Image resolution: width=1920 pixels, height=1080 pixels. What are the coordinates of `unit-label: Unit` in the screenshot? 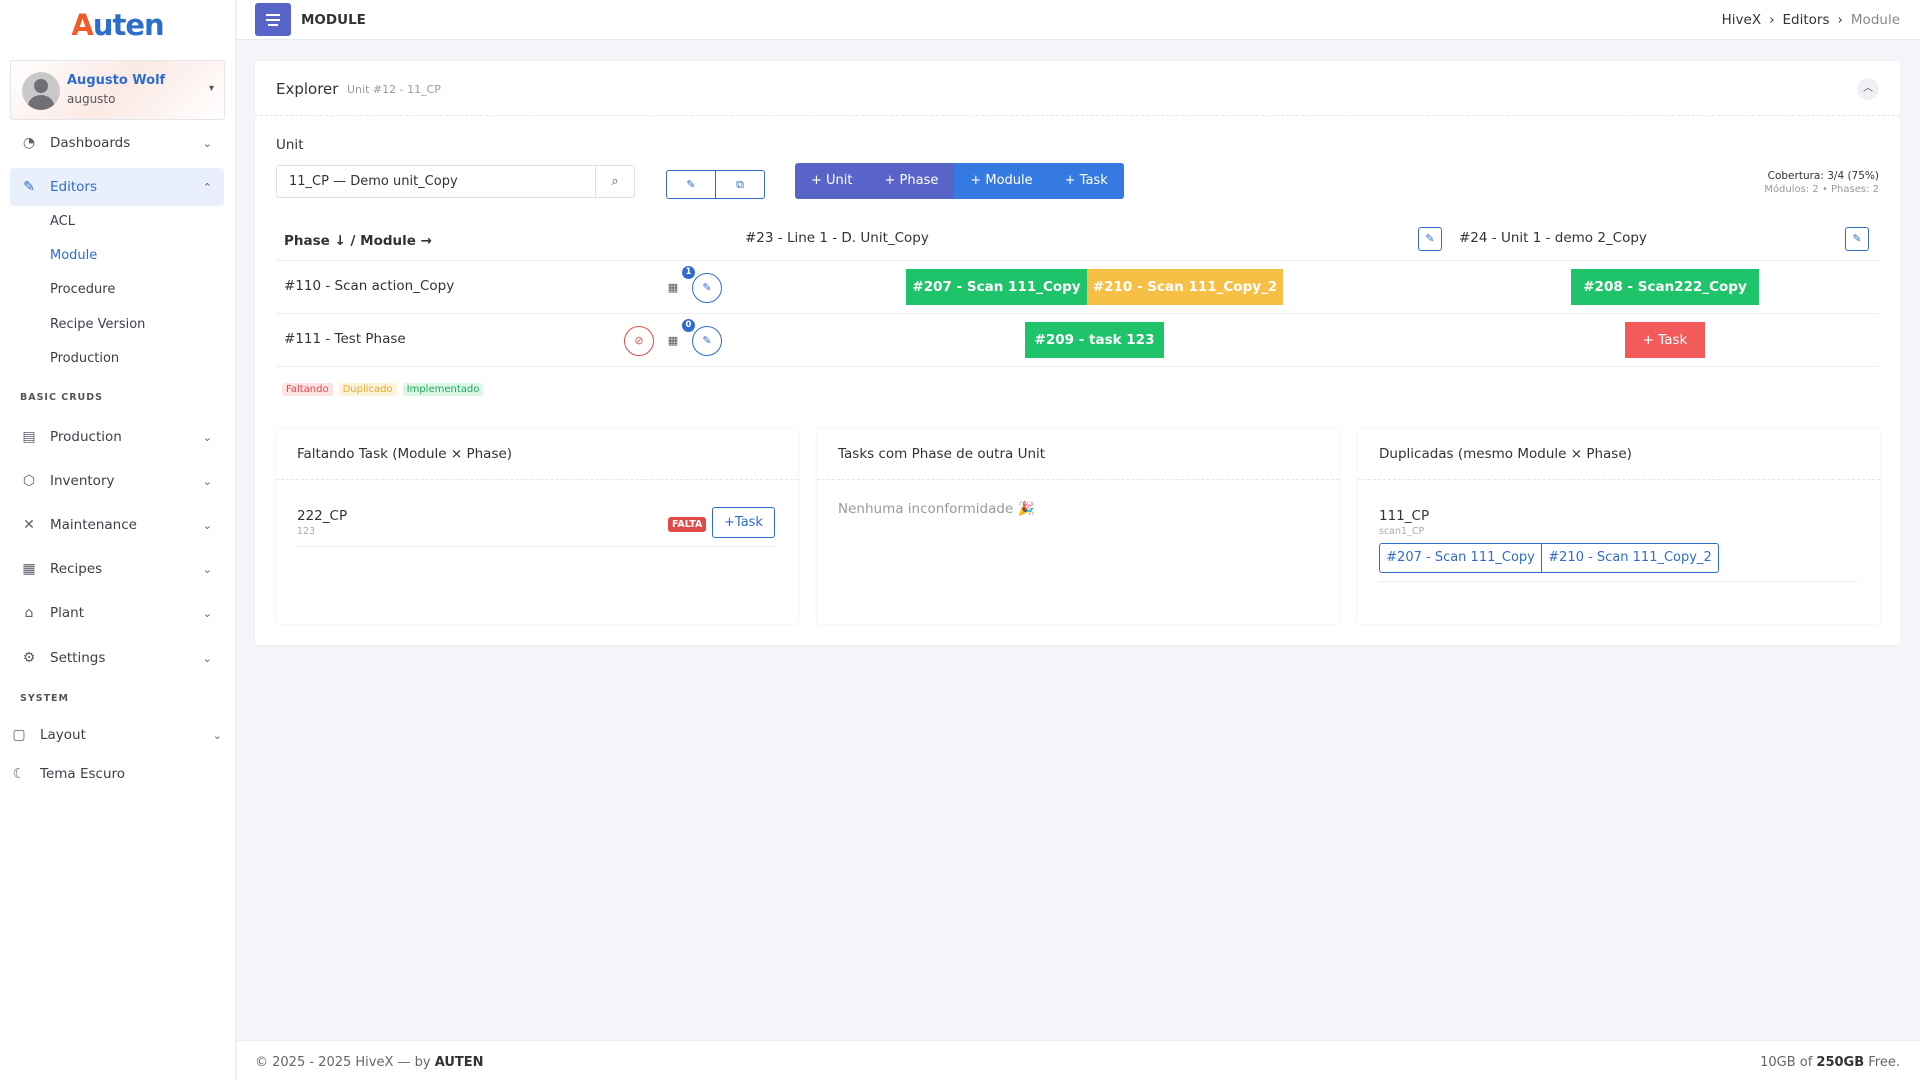 It's located at (290, 145).